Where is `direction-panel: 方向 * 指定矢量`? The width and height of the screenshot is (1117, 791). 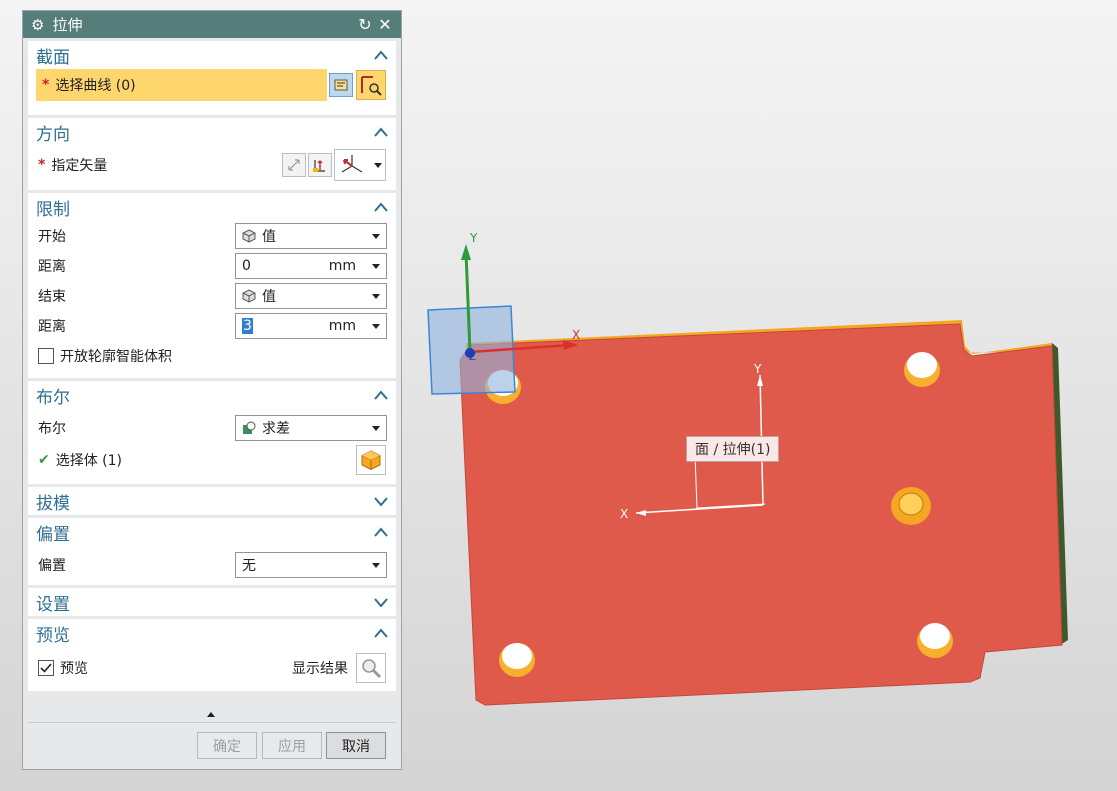
direction-panel: 方向 * 指定矢量 is located at coordinates (212, 154).